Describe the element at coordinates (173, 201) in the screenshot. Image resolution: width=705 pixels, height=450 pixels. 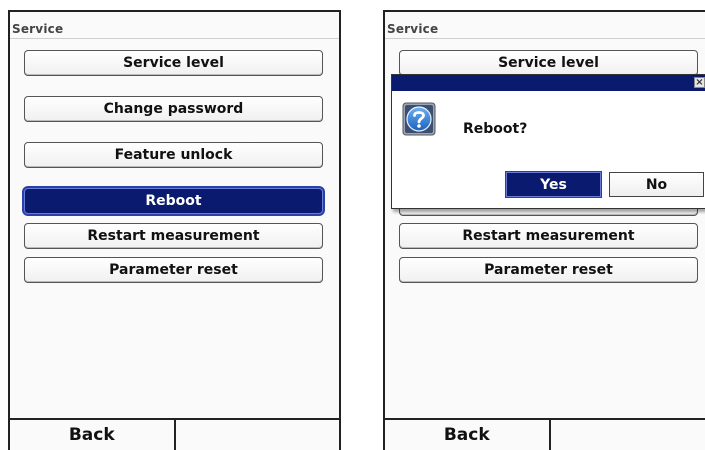
I see `reboot-button: Reboot` at that location.